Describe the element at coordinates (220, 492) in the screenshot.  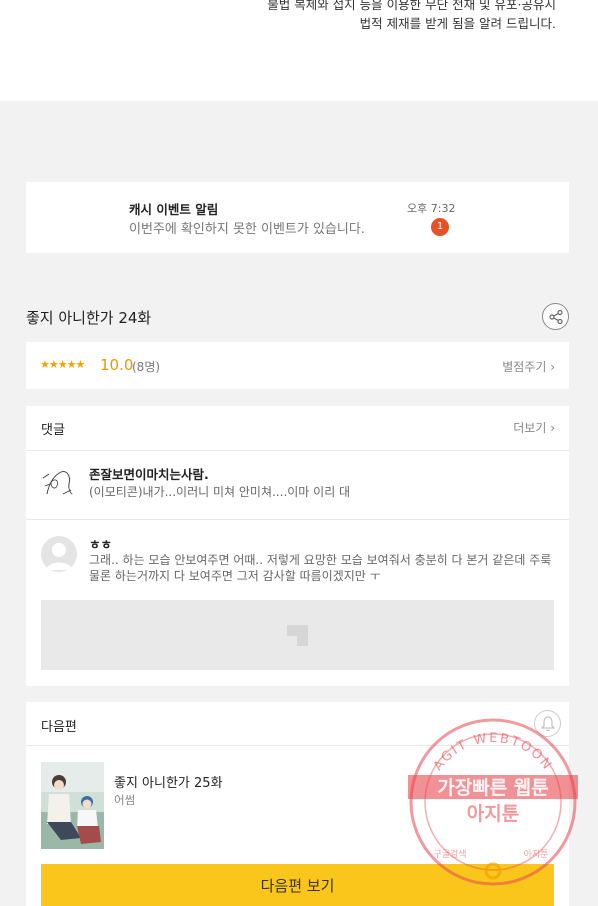
I see `comment-text: (이모티콘)내가...이러니 미쳐 안미쳐....이마 이리 대` at that location.